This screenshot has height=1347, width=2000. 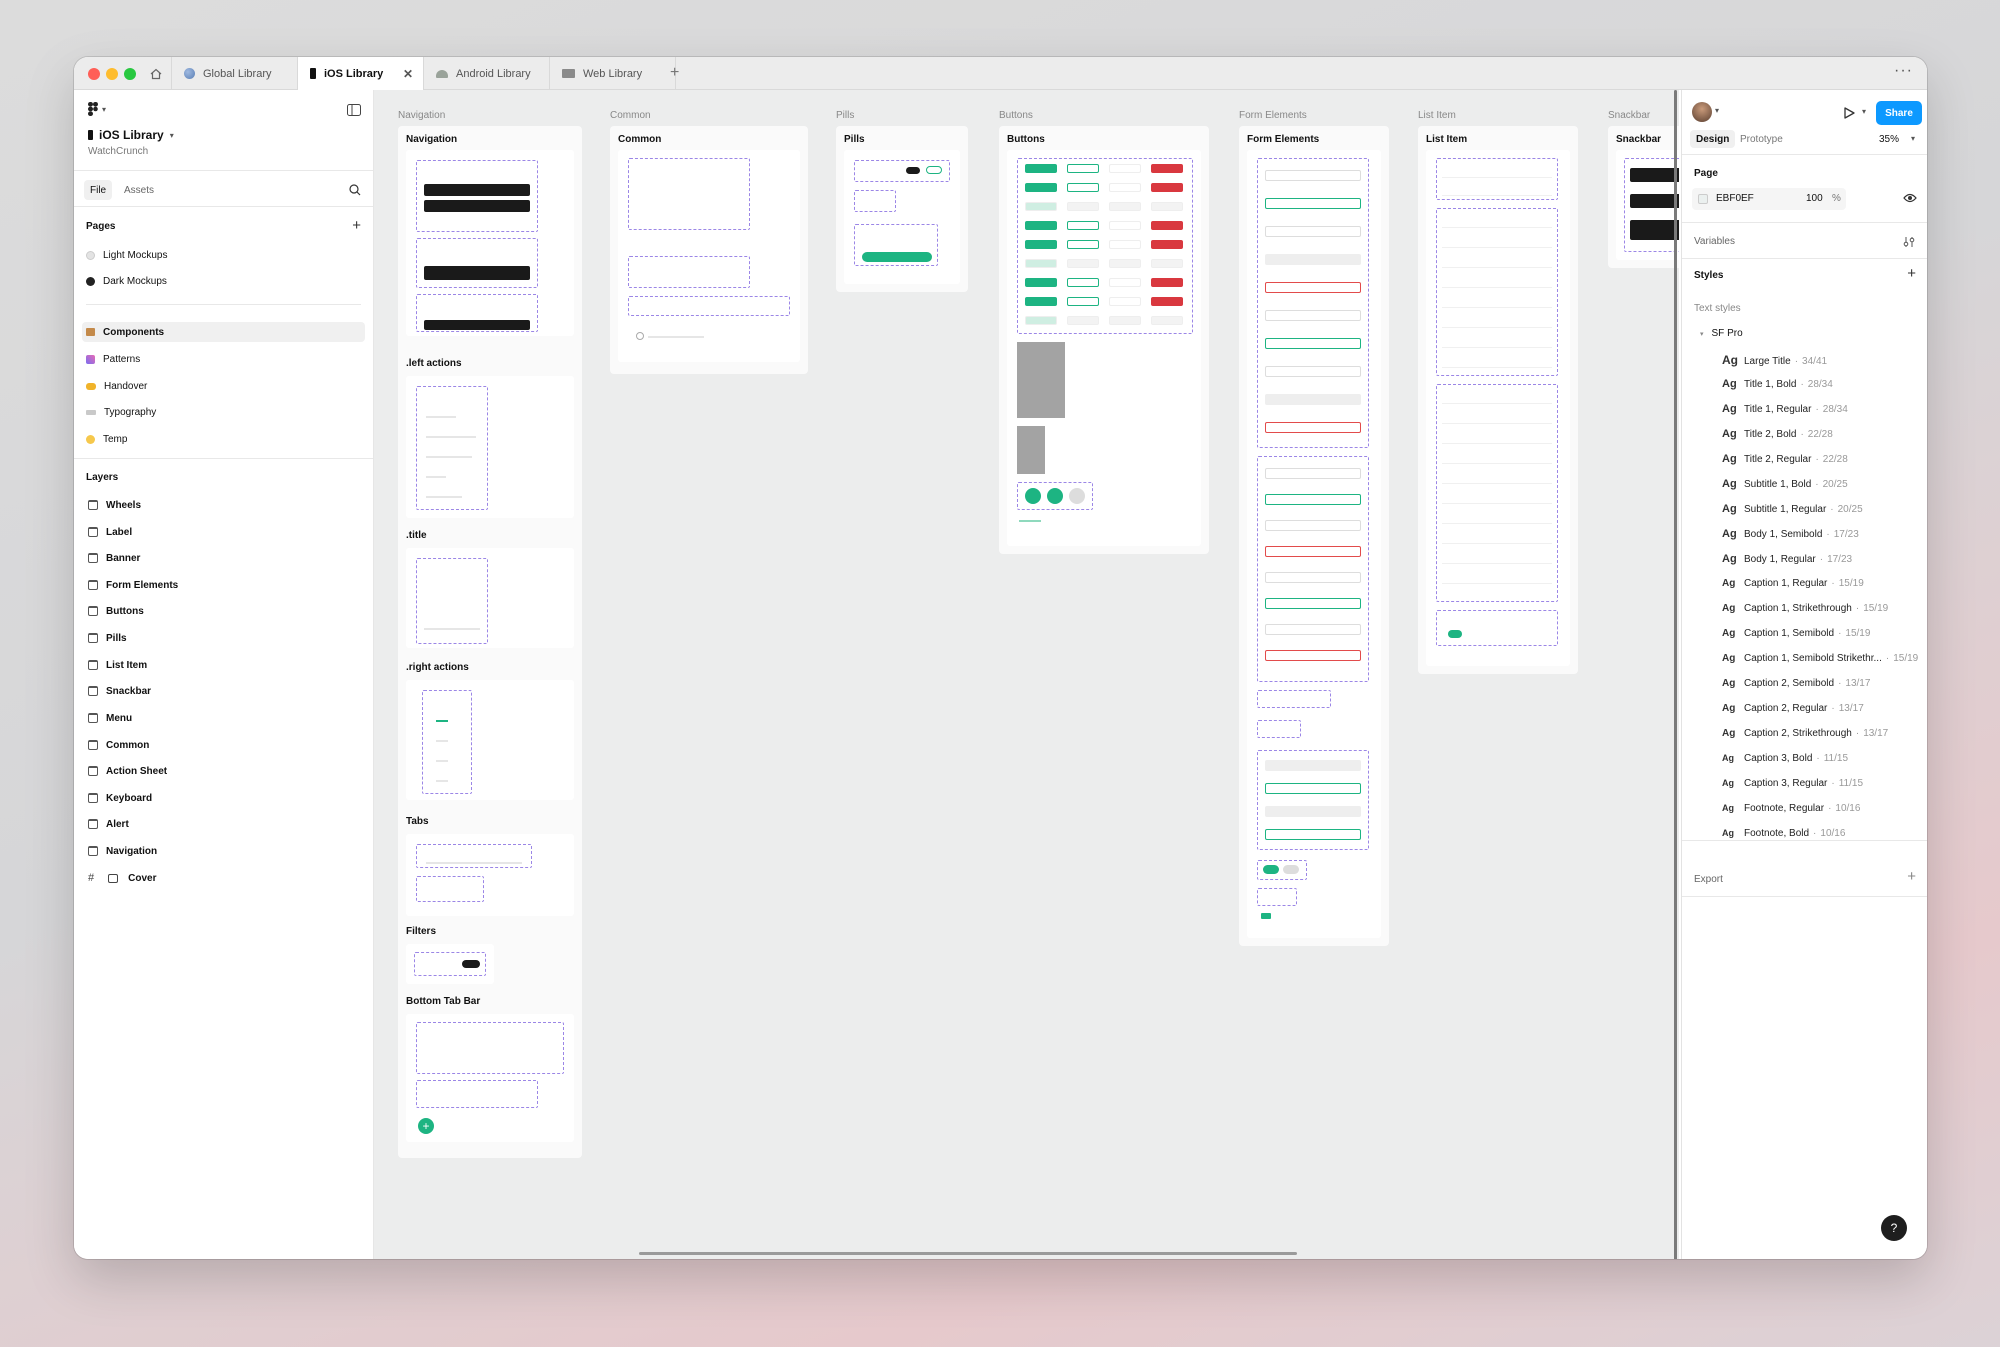 I want to click on text-style-item: Ag Caption 2, Regular · 13/17, so click(x=1793, y=708).